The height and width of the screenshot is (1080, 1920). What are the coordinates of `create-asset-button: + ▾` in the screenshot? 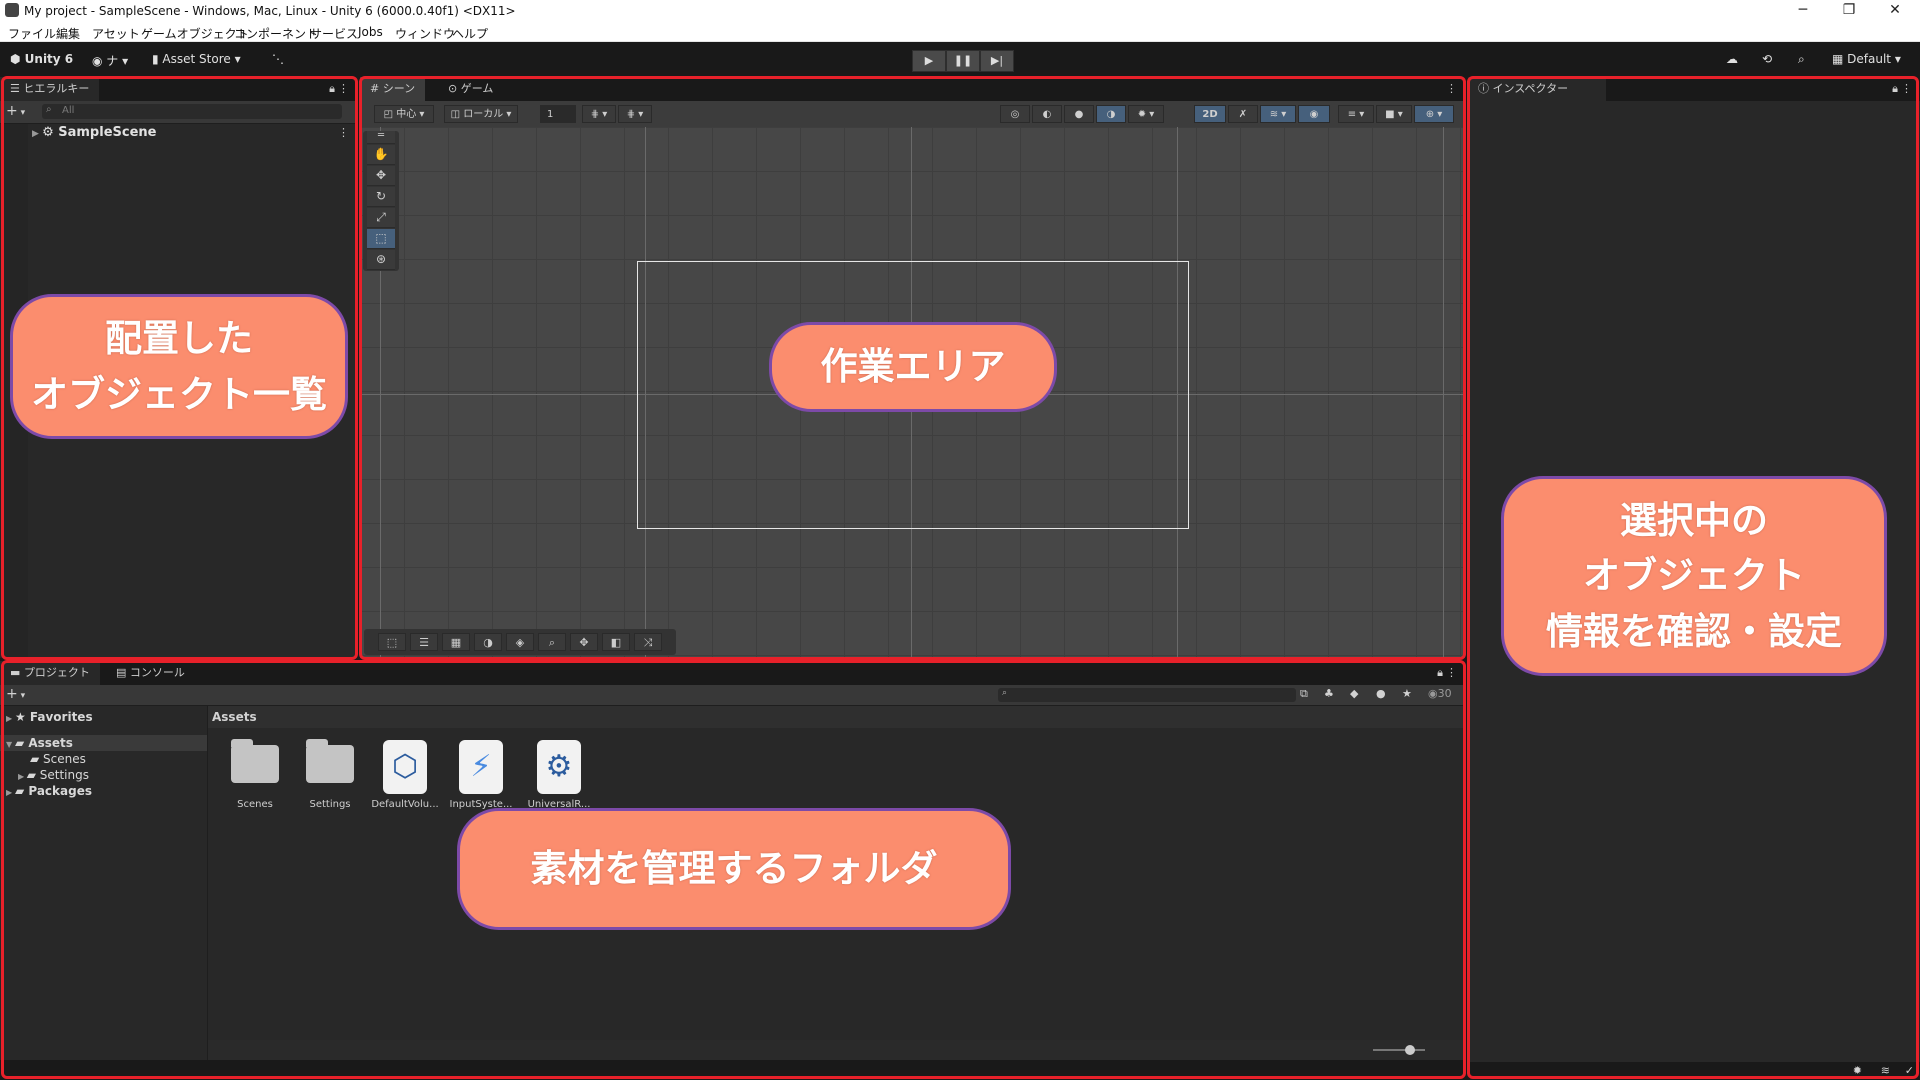 It's located at (15, 694).